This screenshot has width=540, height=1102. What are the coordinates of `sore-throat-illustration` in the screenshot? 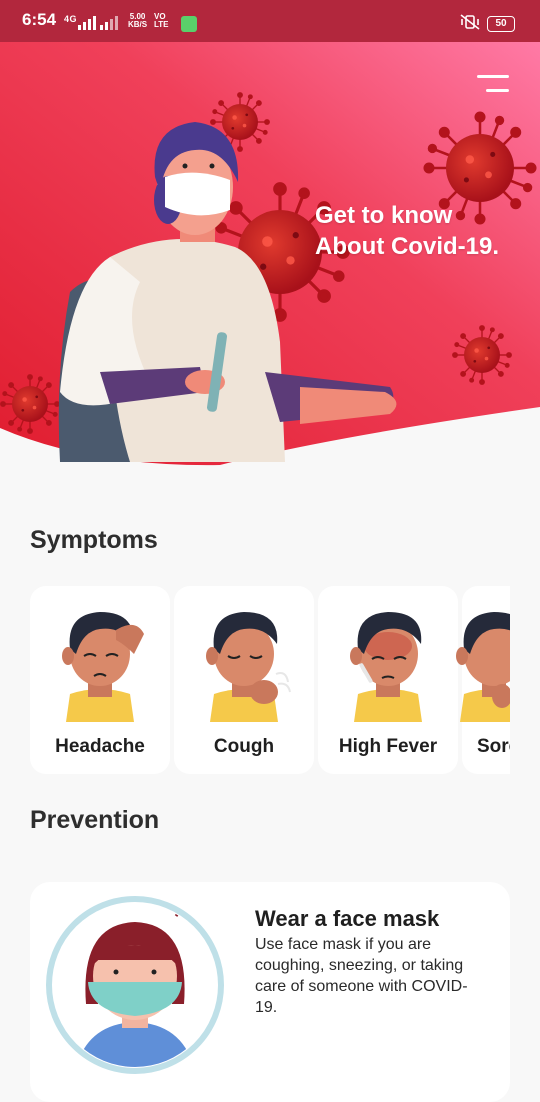 It's located at (483, 667).